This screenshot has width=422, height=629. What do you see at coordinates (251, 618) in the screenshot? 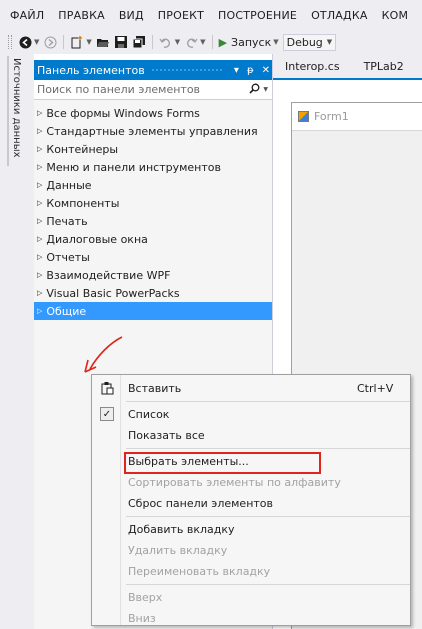
I see `menu-item-move-down: Вниз` at bounding box center [251, 618].